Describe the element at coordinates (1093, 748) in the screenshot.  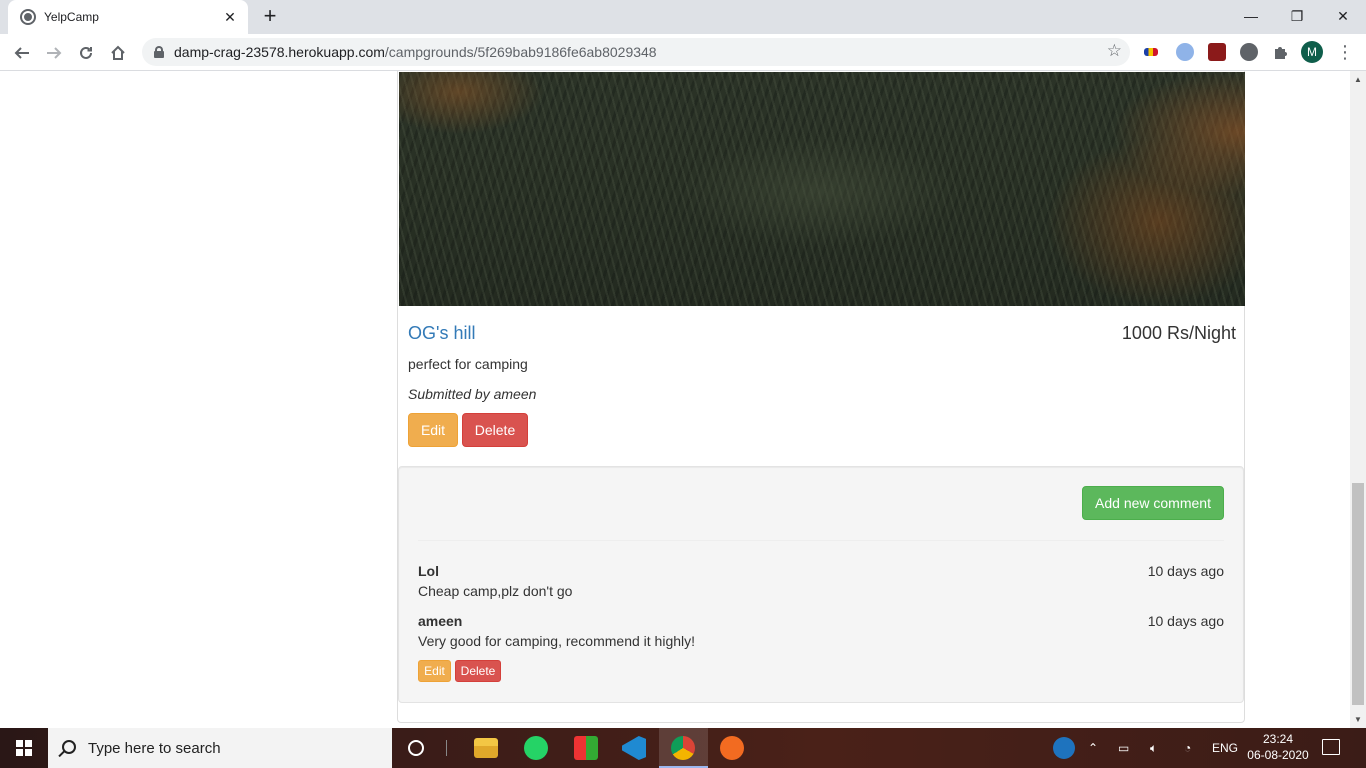
I see `tray-chevron-icon: ⌃` at that location.